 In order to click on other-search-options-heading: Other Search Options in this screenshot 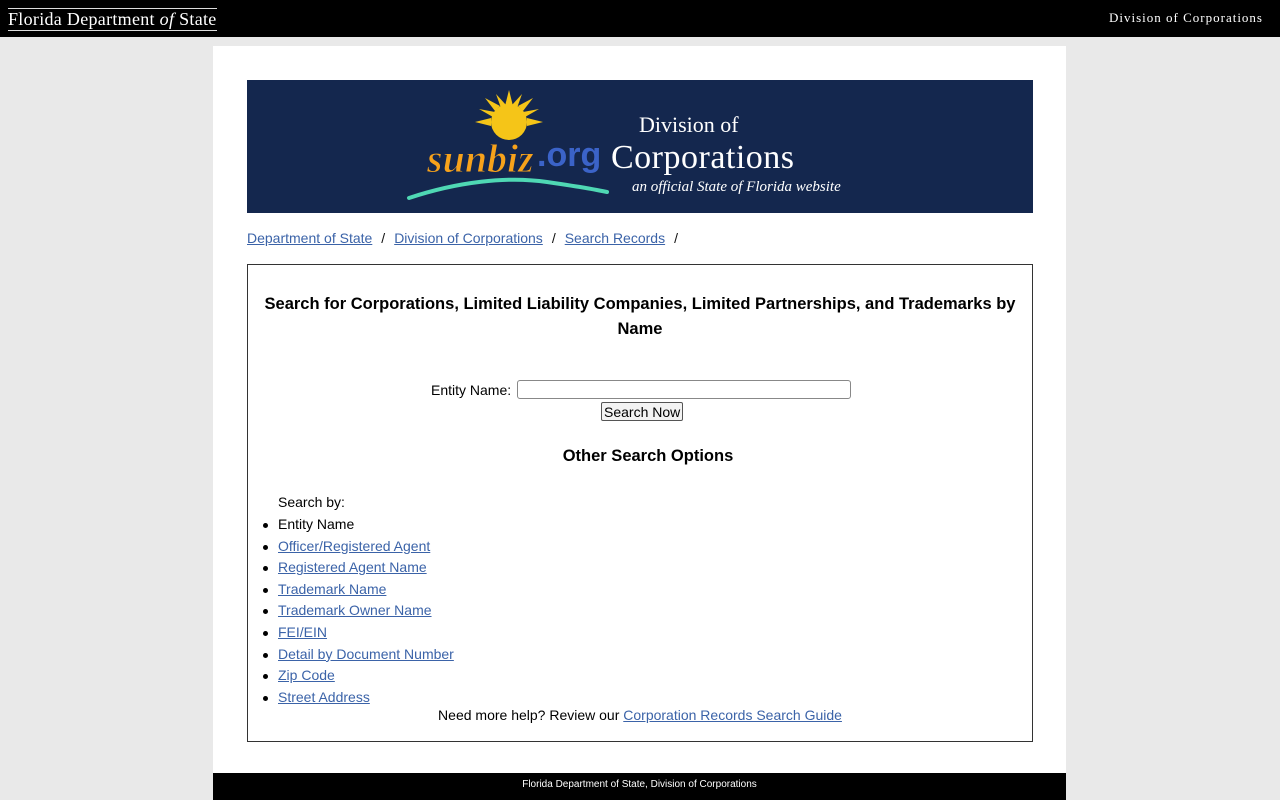, I will do `click(648, 456)`.